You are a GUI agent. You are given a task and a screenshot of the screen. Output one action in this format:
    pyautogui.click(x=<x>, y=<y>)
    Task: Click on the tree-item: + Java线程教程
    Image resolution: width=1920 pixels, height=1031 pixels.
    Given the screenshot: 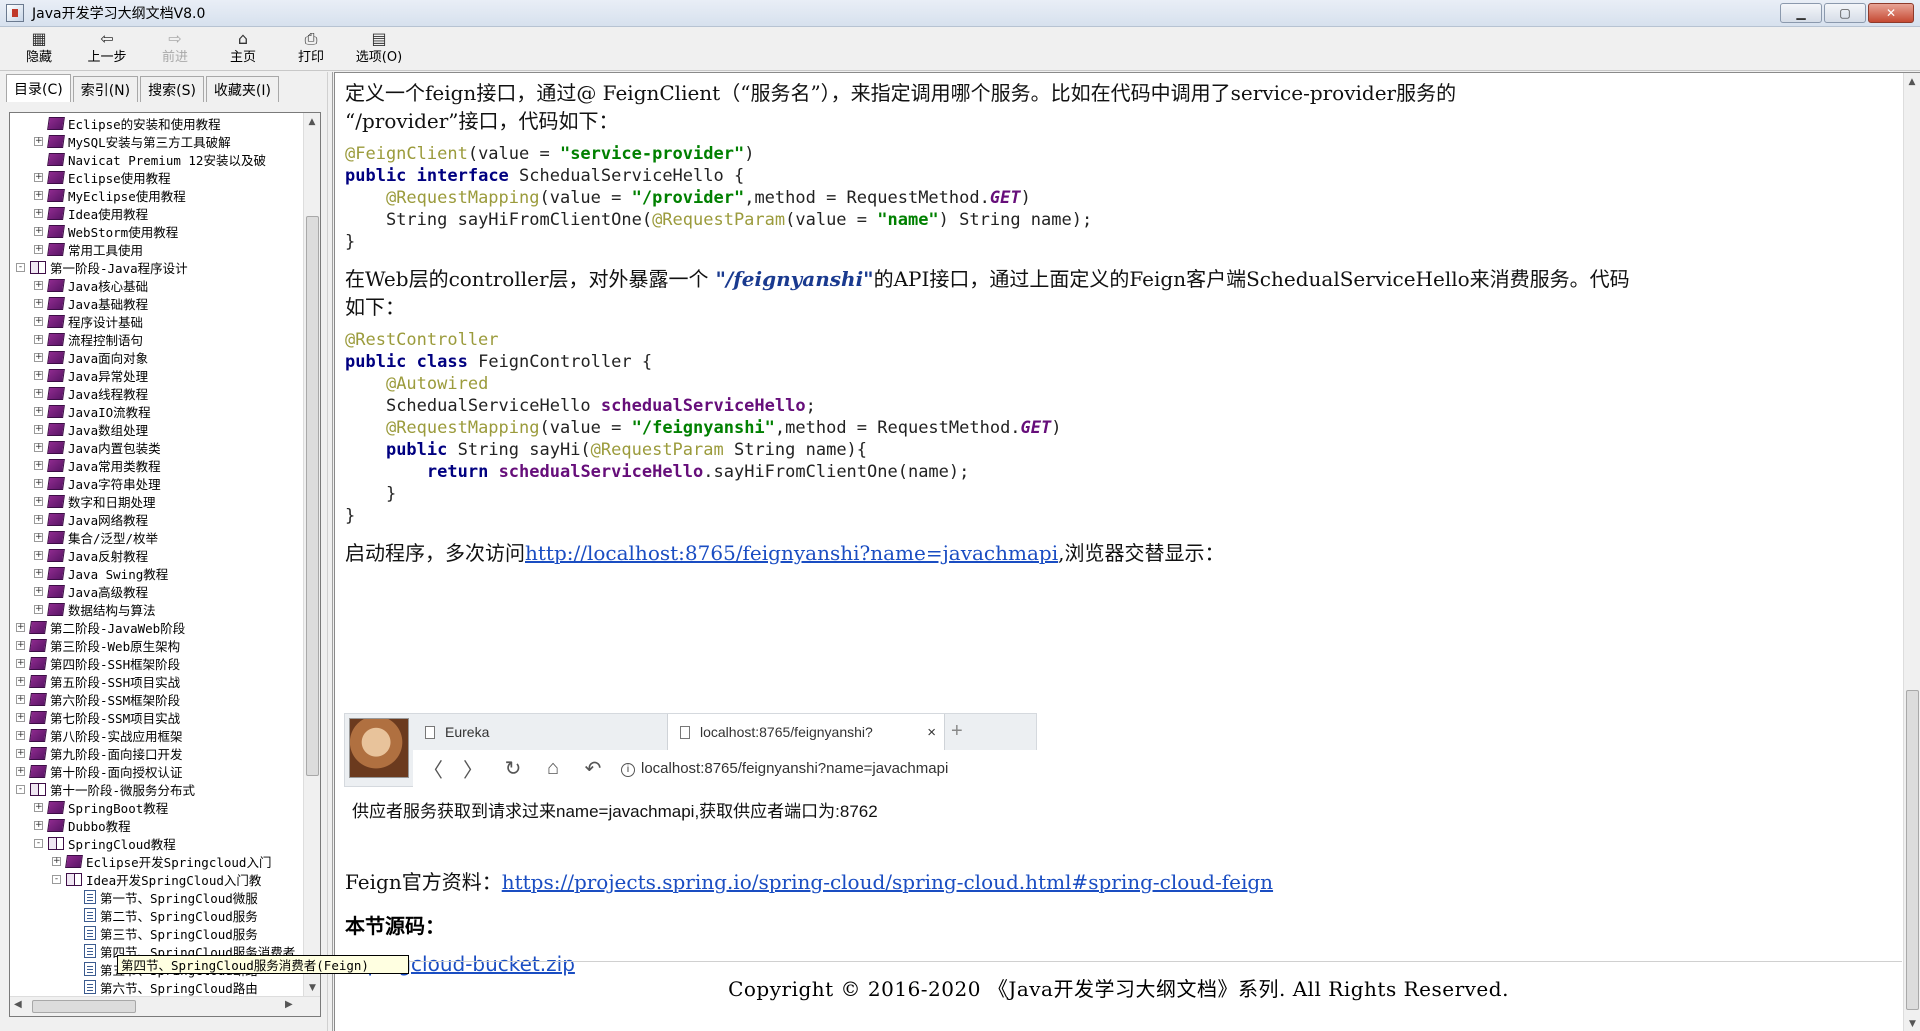 What is the action you would take?
    pyautogui.click(x=153, y=393)
    